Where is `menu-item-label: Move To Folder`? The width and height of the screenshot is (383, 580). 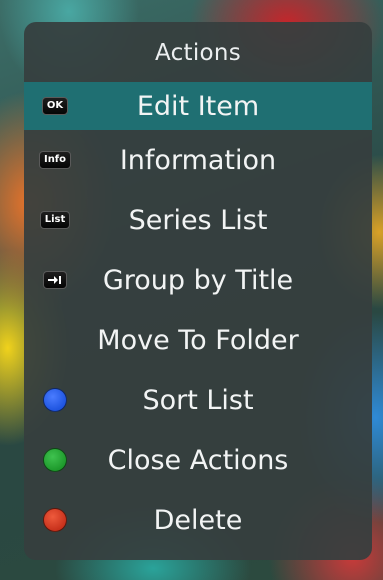
menu-item-label: Move To Folder is located at coordinates (198, 340).